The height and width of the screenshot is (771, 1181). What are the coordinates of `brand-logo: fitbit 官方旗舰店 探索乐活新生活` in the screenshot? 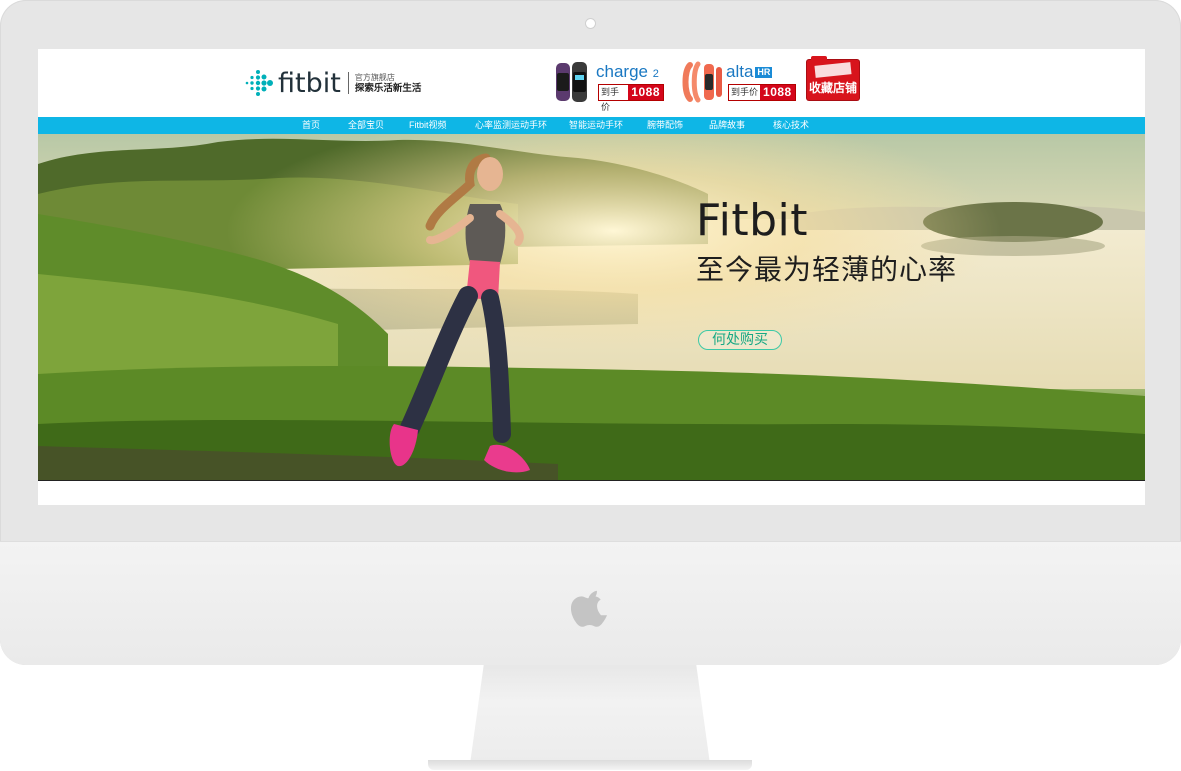 It's located at (332, 83).